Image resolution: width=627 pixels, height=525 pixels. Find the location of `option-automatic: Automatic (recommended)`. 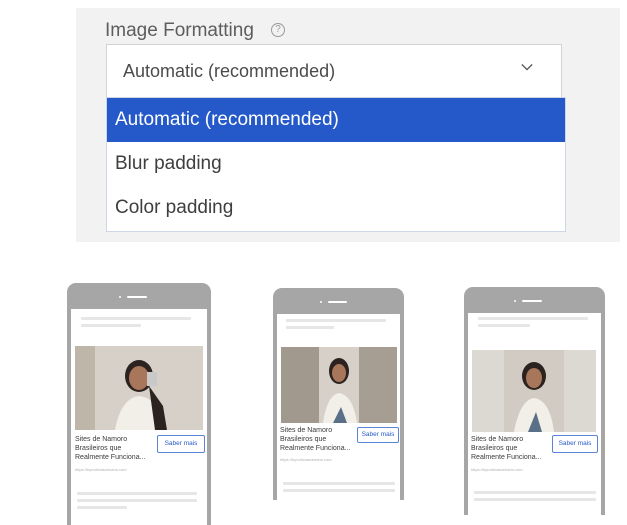

option-automatic: Automatic (recommended) is located at coordinates (336, 120).